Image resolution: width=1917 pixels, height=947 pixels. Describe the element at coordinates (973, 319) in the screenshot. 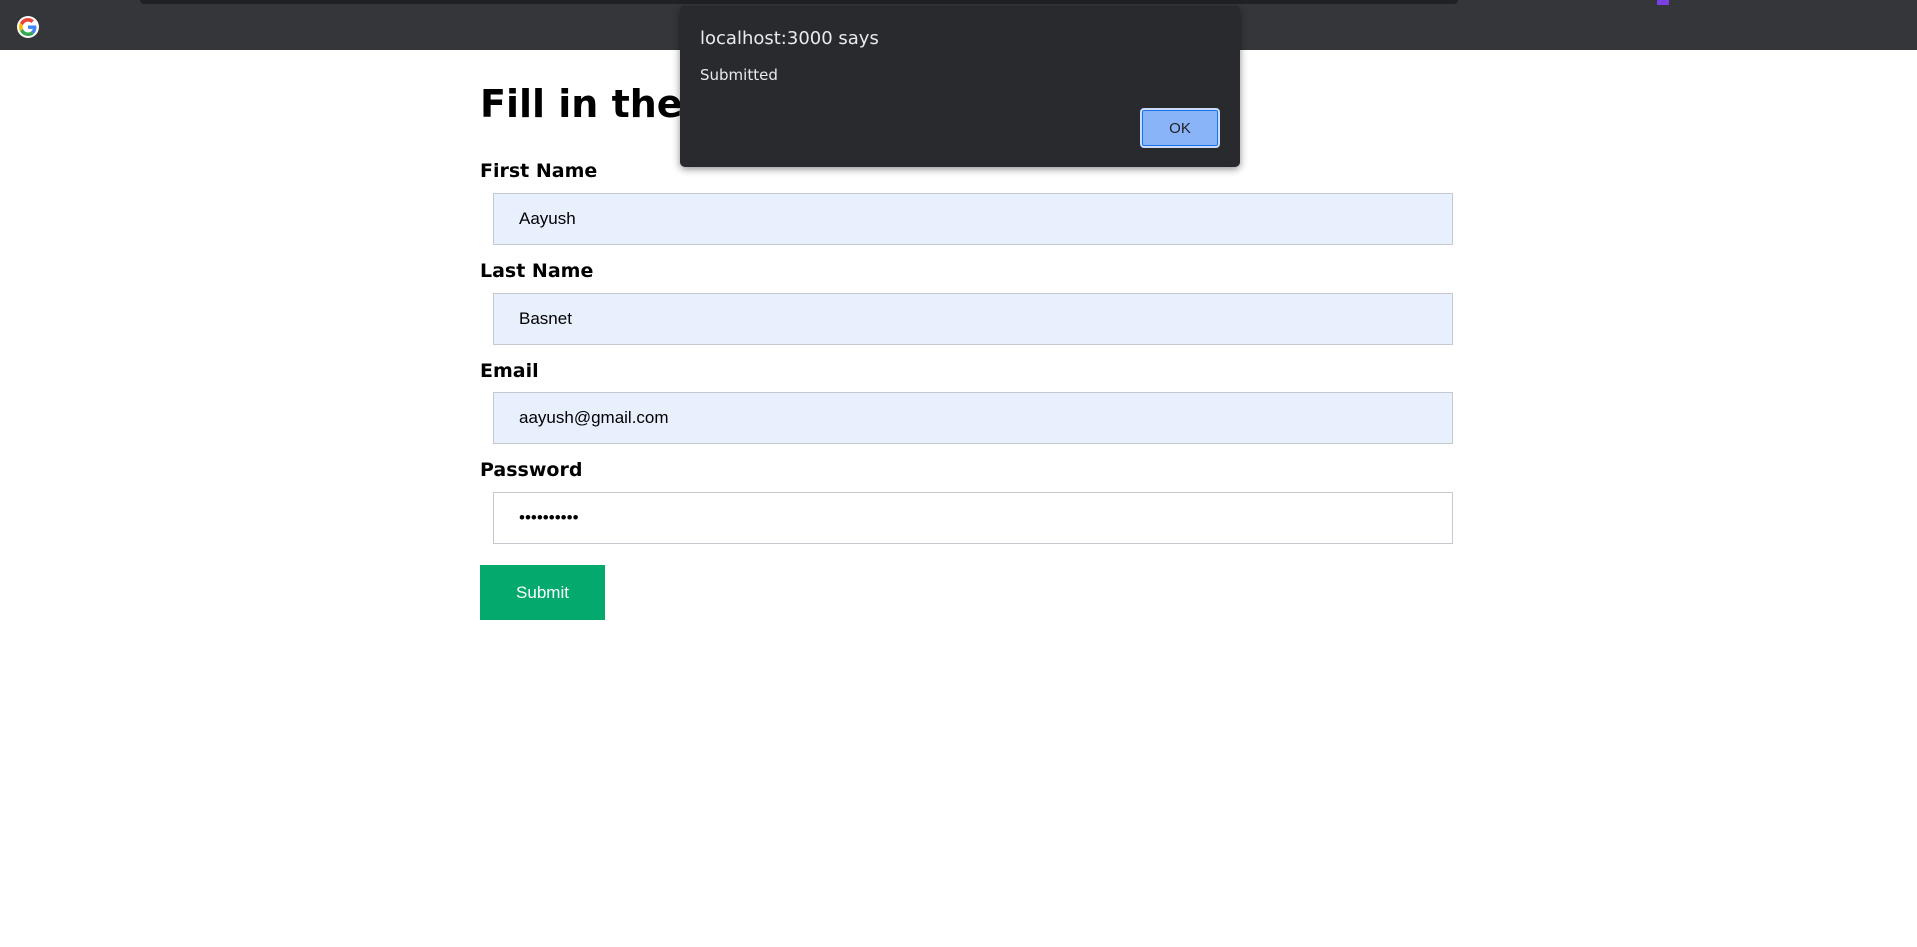

I see `last-name-field` at that location.